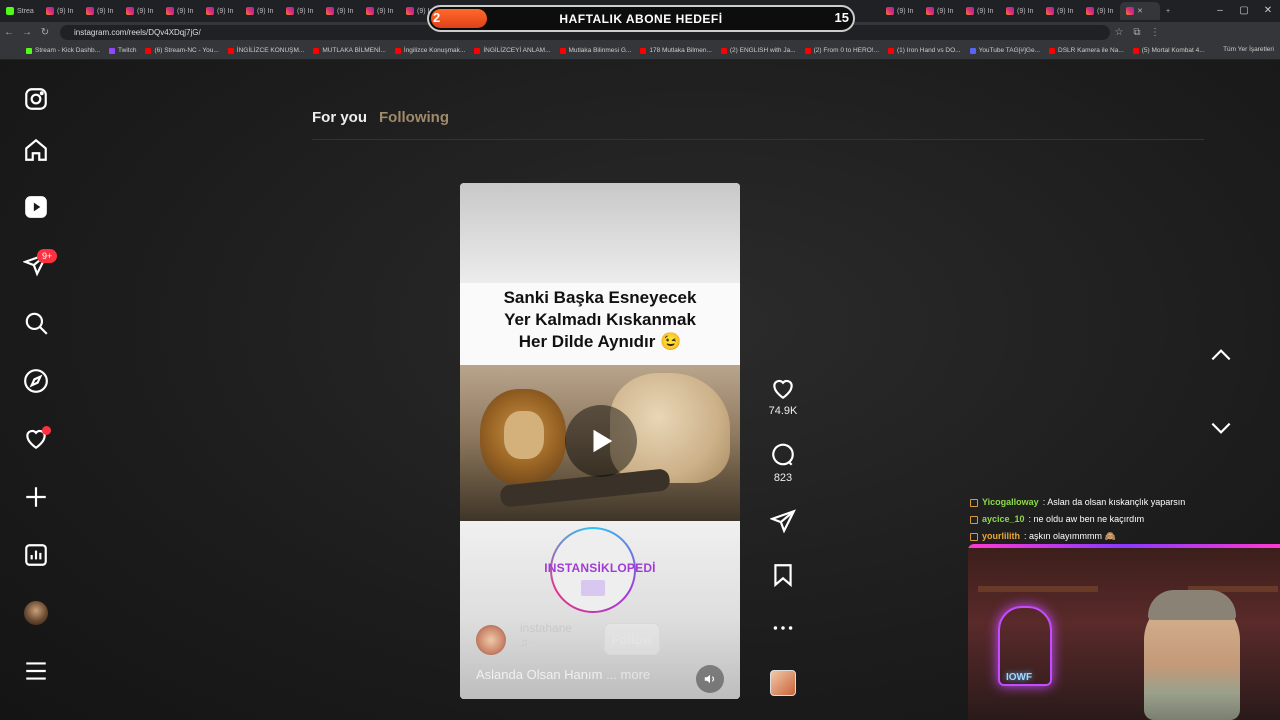 The height and width of the screenshot is (720, 1280). Describe the element at coordinates (45, 32) in the screenshot. I see `reload-icon: ↻` at that location.